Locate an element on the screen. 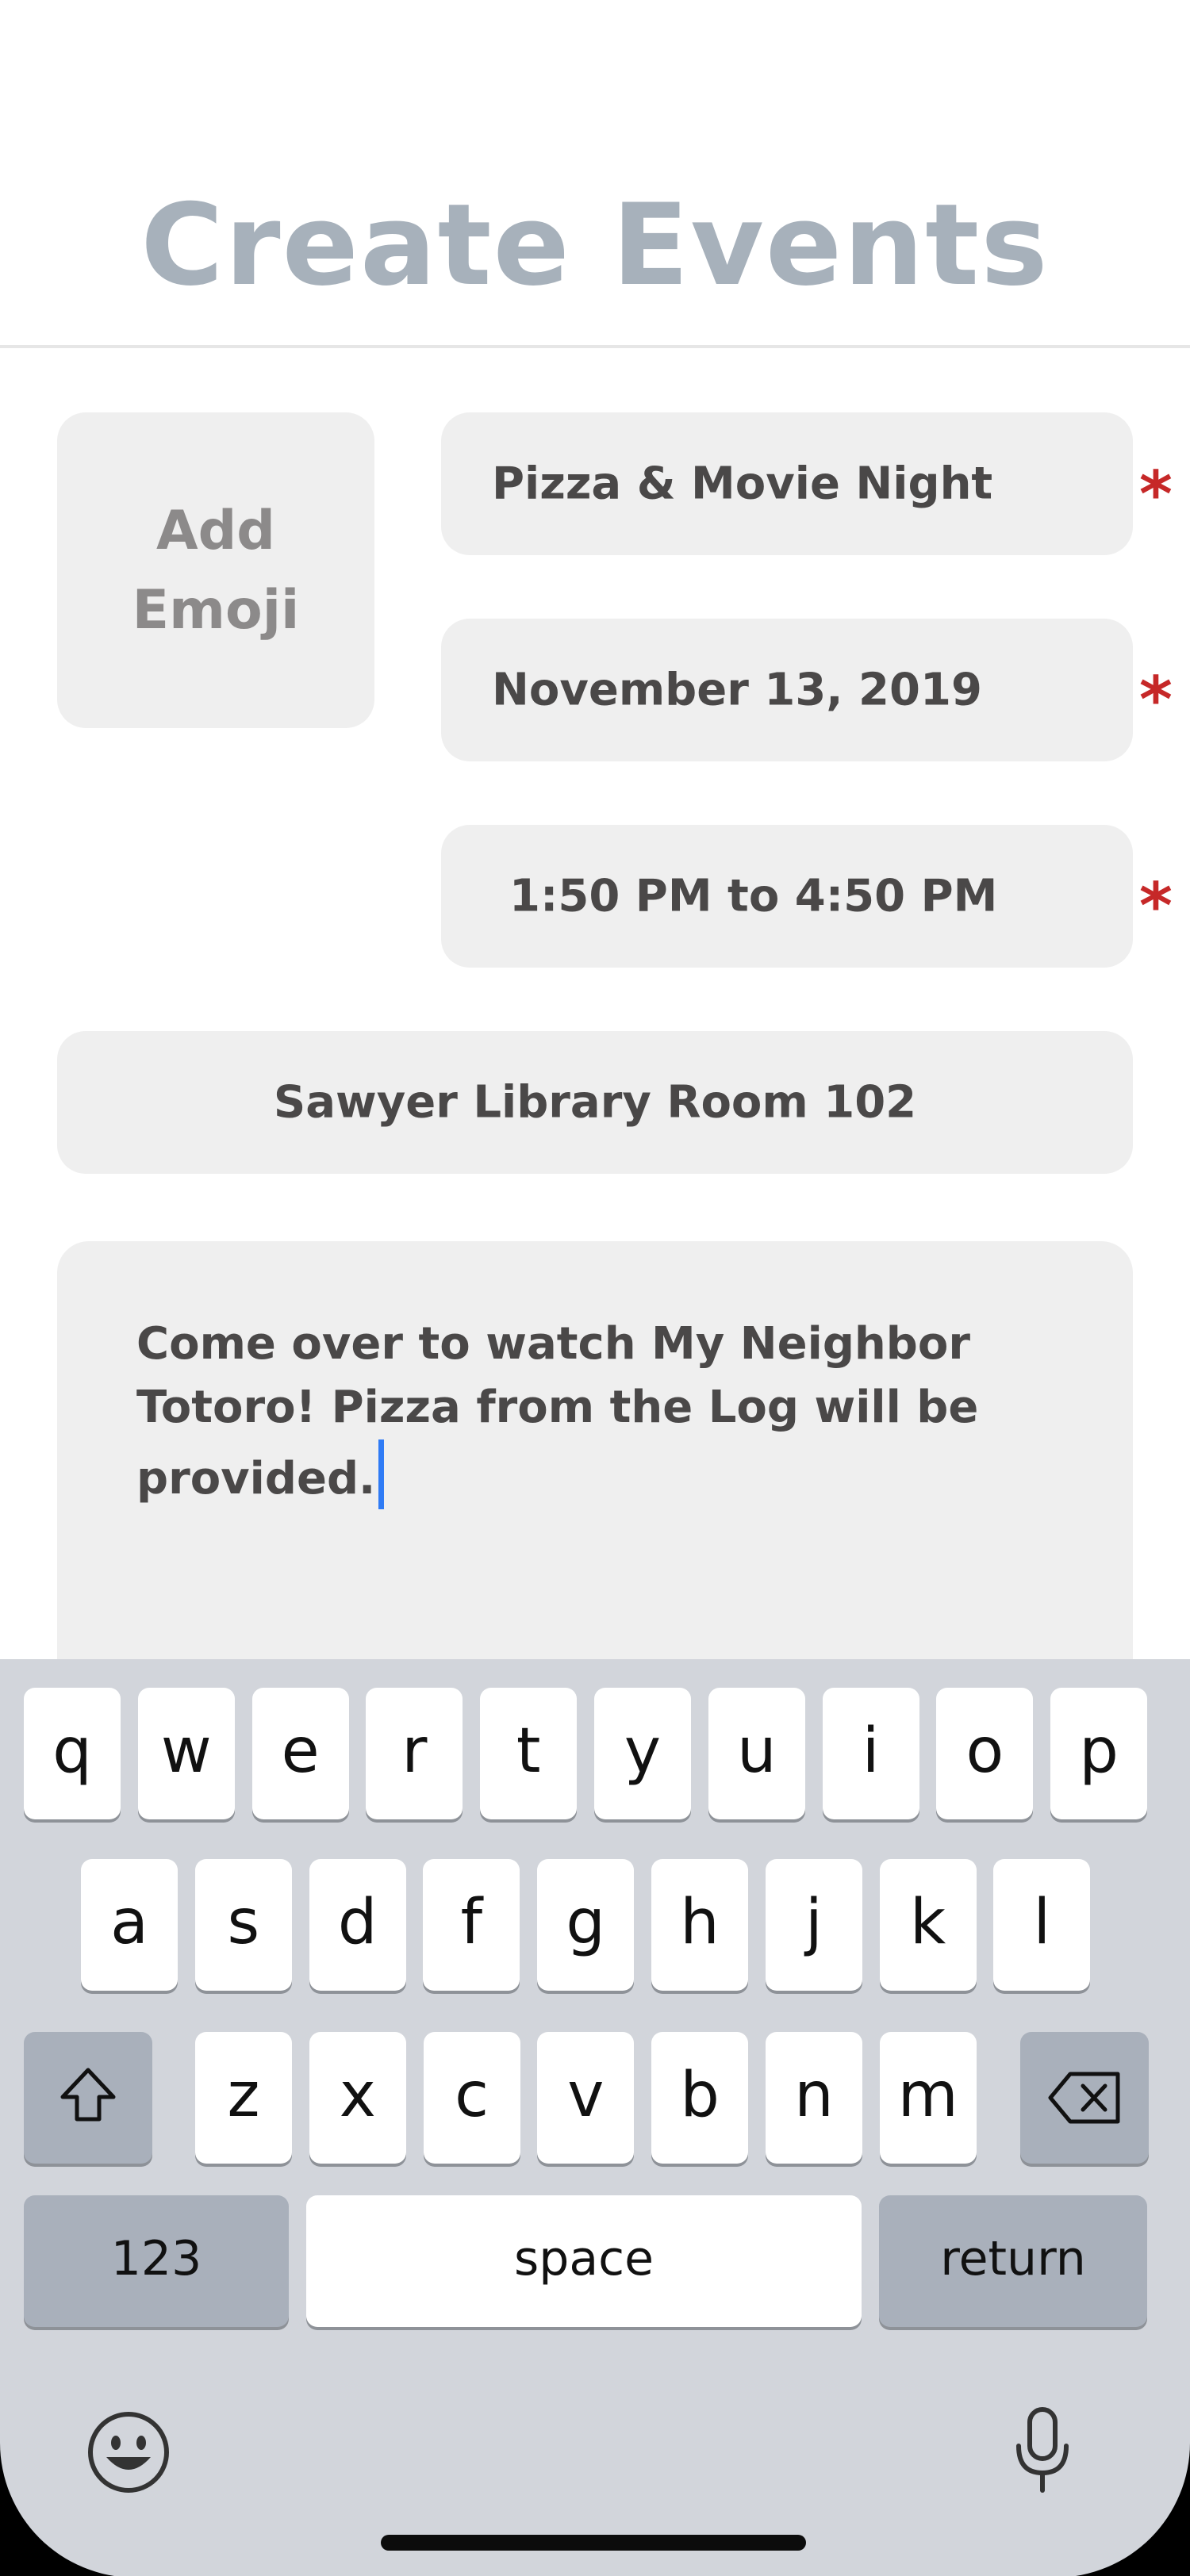  space-key: space is located at coordinates (584, 2261).